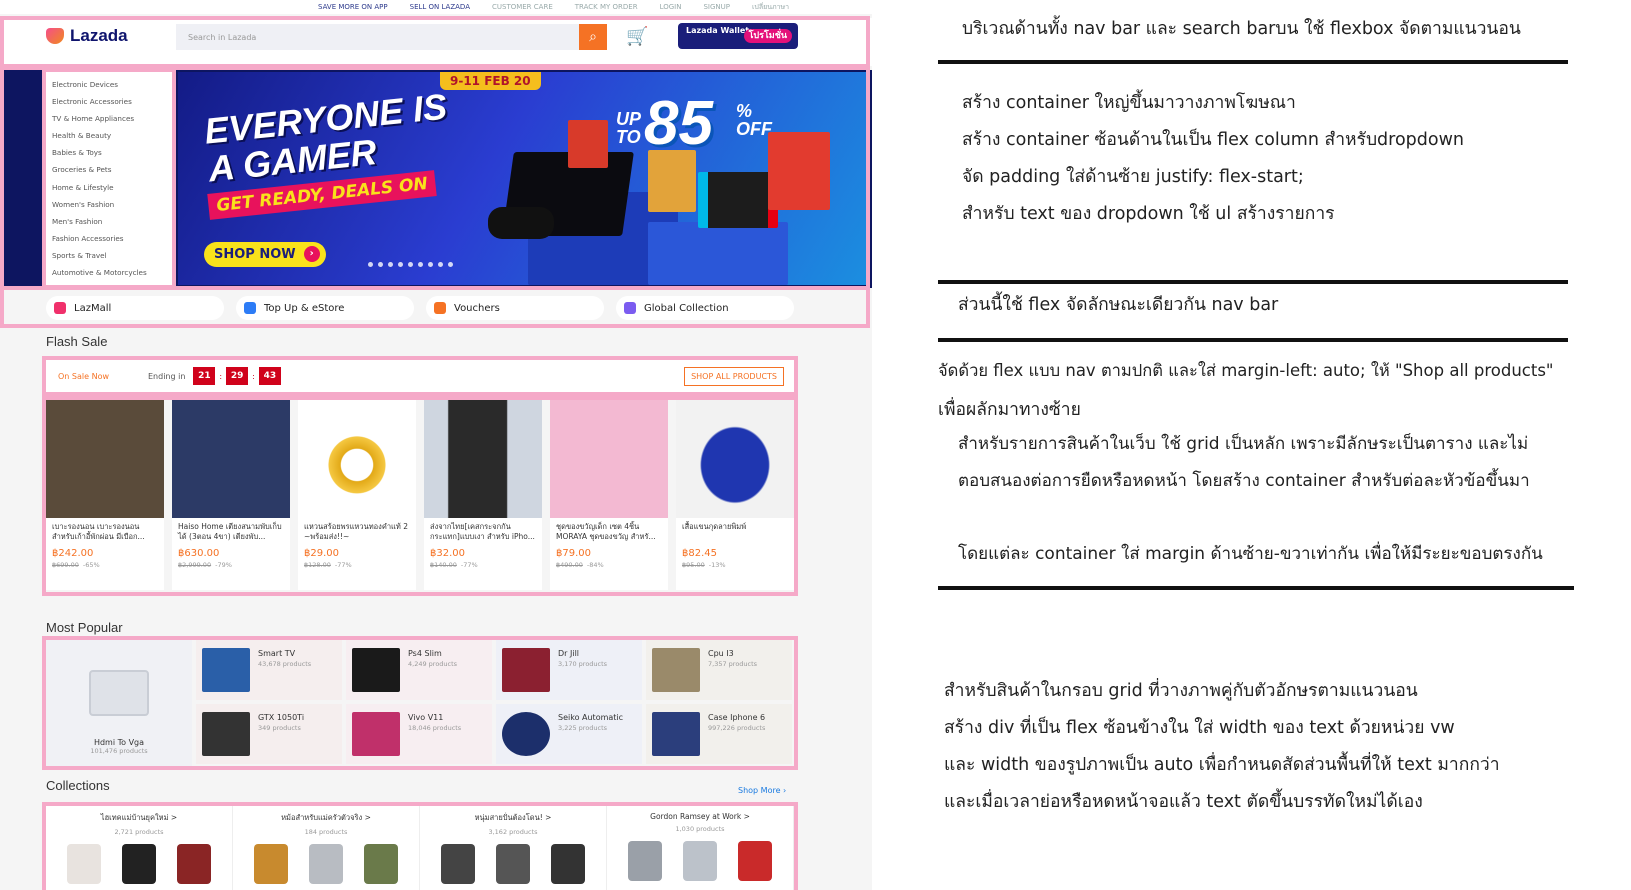  Describe the element at coordinates (1009, 410) in the screenshot. I see `note-text: เพื่อผลักมาทางซ้าย` at that location.